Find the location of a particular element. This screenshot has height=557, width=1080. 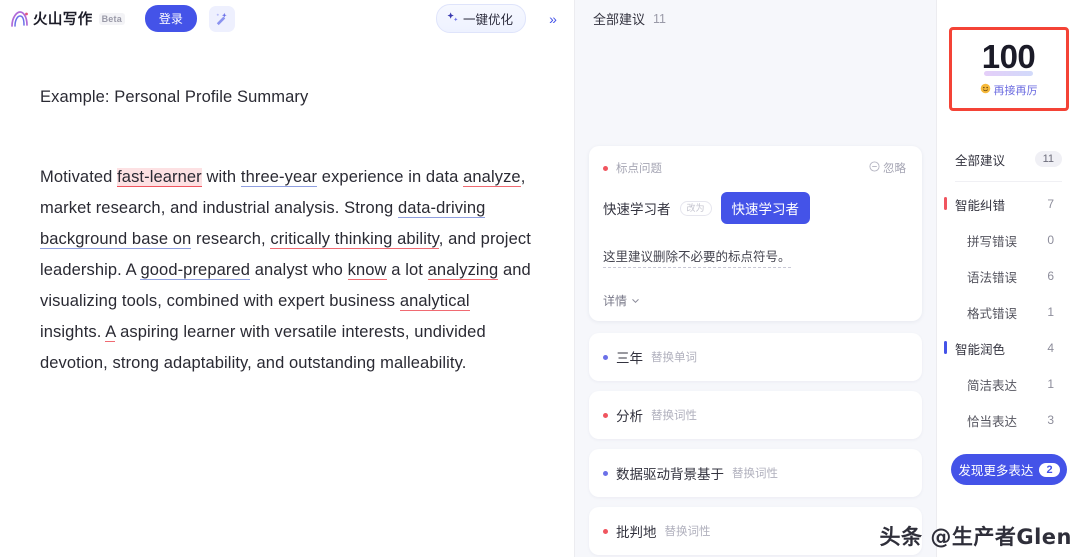

suggestion-item-text: 三年 is located at coordinates (629, 358).